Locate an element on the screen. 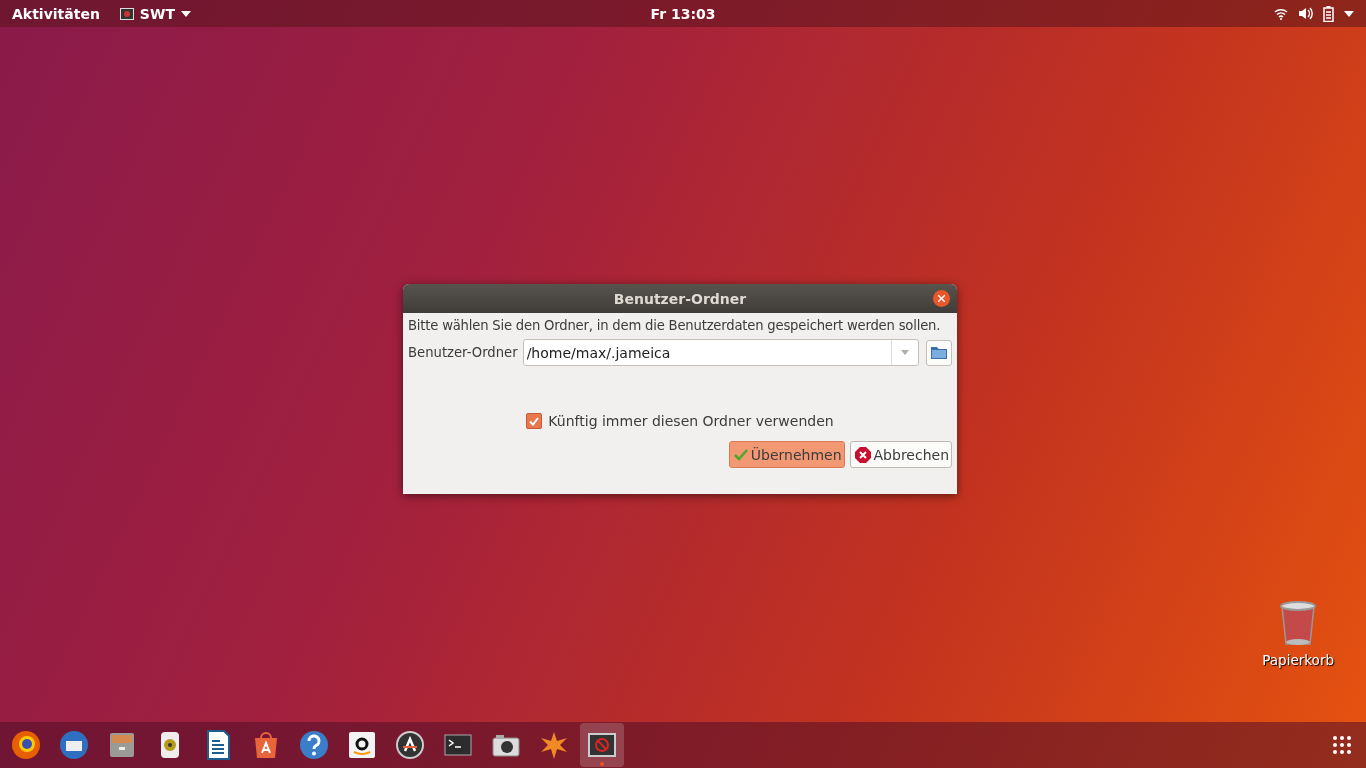 This screenshot has height=768, width=1366. volume-icon is located at coordinates (1305, 13).